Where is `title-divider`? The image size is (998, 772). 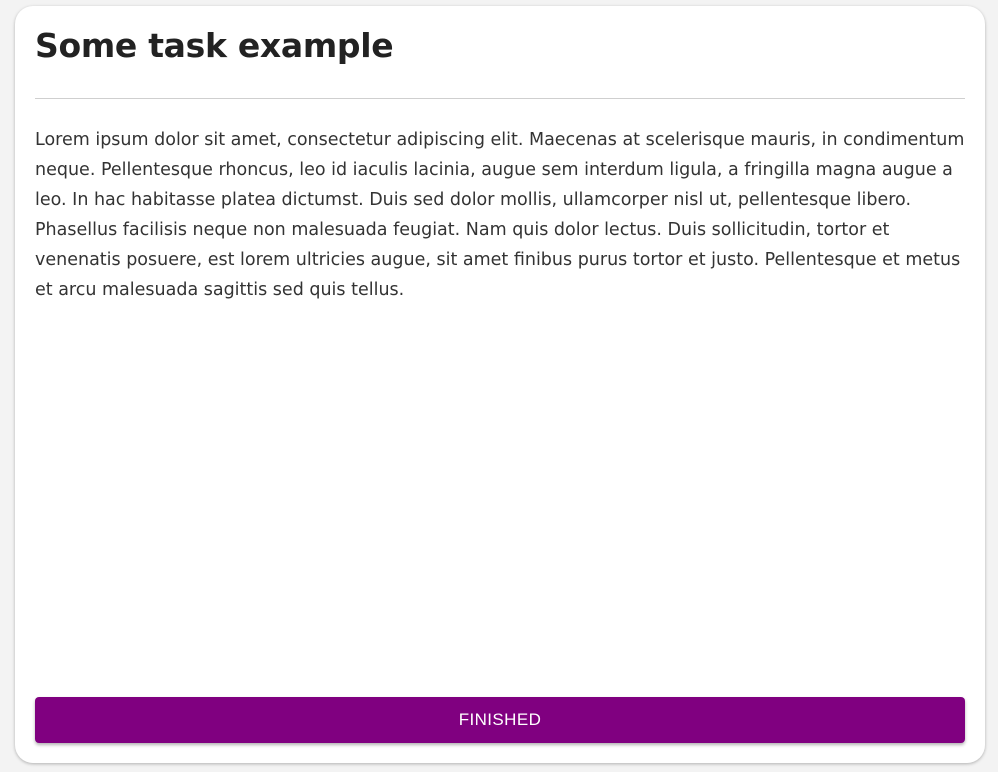
title-divider is located at coordinates (500, 98).